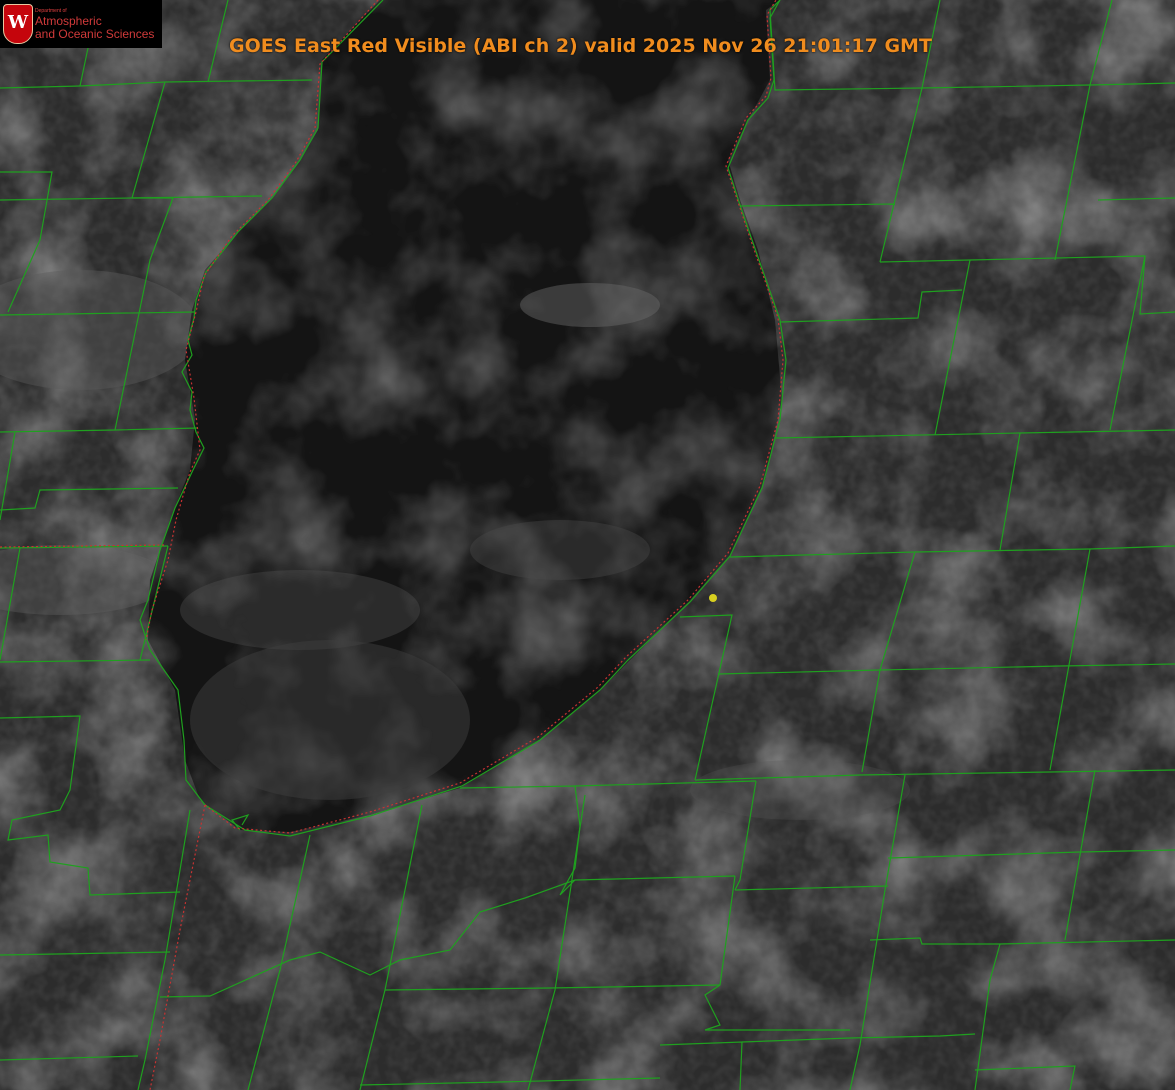  Describe the element at coordinates (713, 598) in the screenshot. I see `location-marker` at that location.